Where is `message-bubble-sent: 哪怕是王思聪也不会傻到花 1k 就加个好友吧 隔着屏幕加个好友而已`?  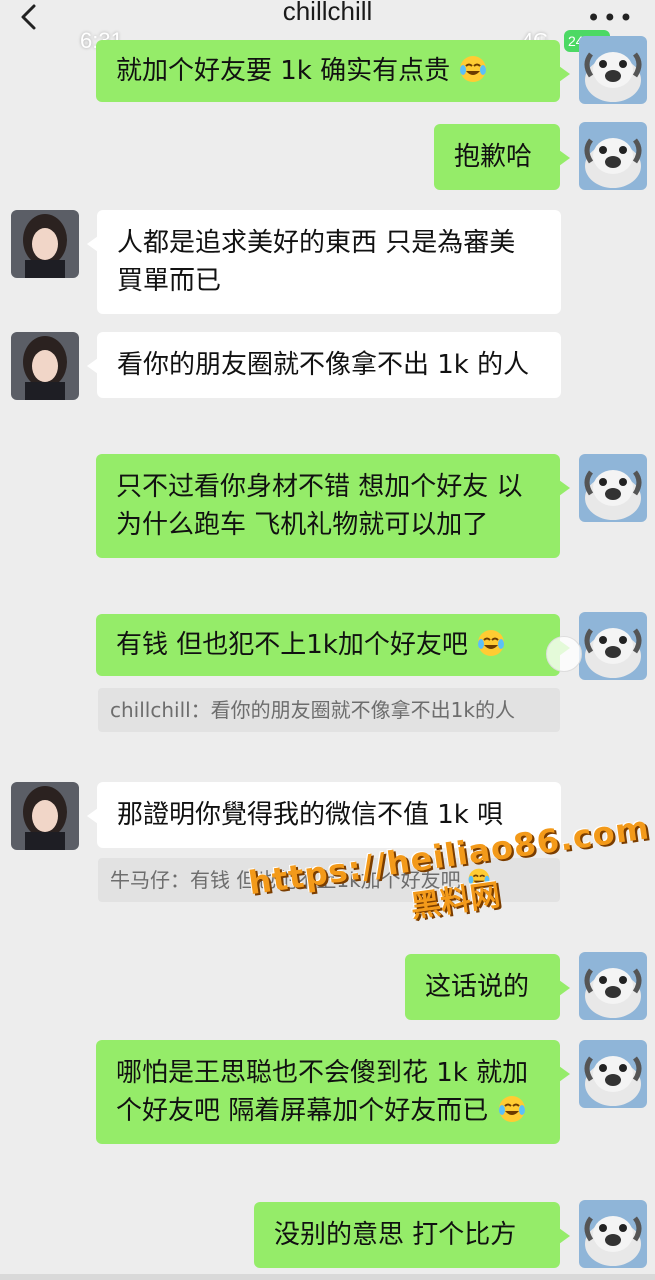
message-bubble-sent: 哪怕是王思聪也不会傻到花 1k 就加个好友吧 隔着屏幕加个好友而已 is located at coordinates (333, 1092).